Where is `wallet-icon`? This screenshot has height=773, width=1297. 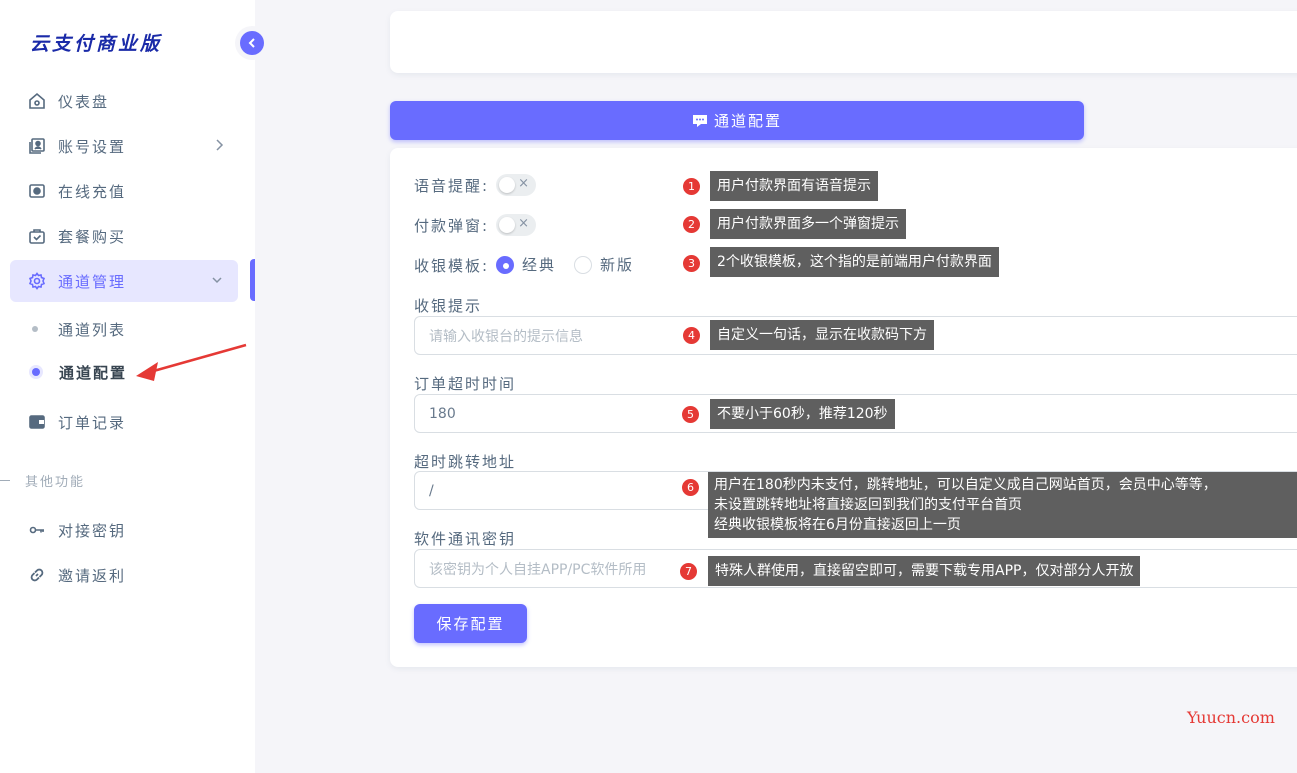
wallet-icon is located at coordinates (37, 422).